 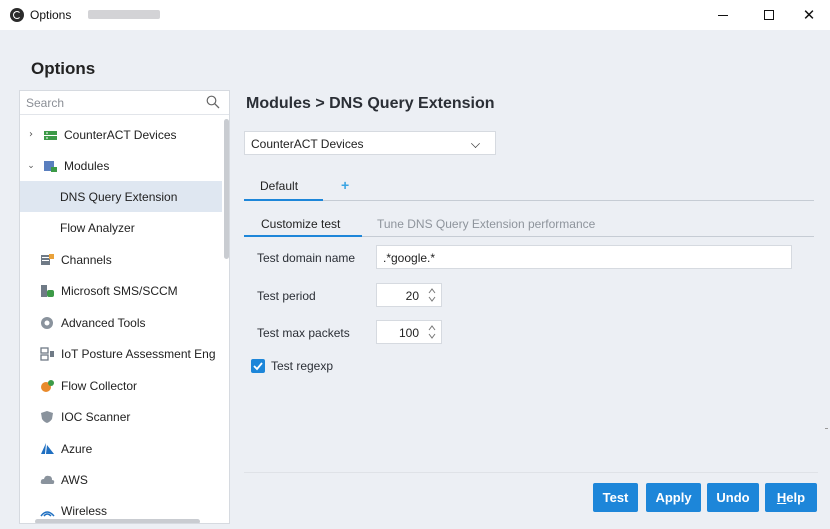 What do you see at coordinates (769, 15) in the screenshot?
I see `maximize-icon` at bounding box center [769, 15].